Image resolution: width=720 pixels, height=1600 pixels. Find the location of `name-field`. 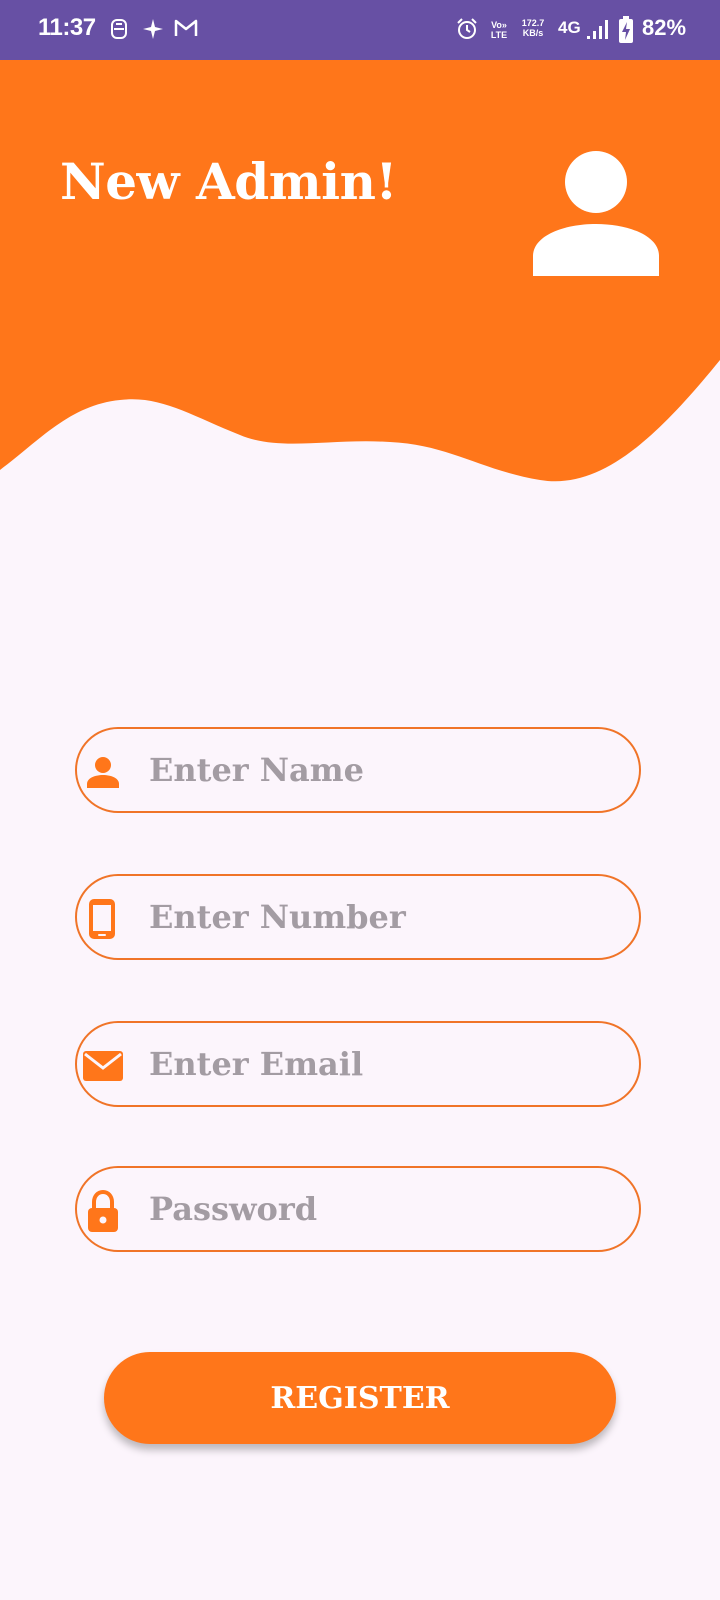

name-field is located at coordinates (358, 770).